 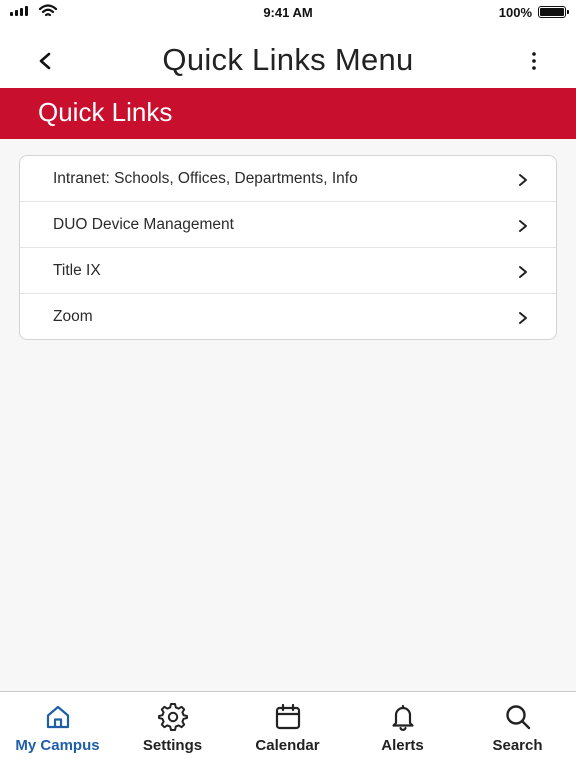 What do you see at coordinates (105, 112) in the screenshot?
I see `banner-title: Quick Links` at bounding box center [105, 112].